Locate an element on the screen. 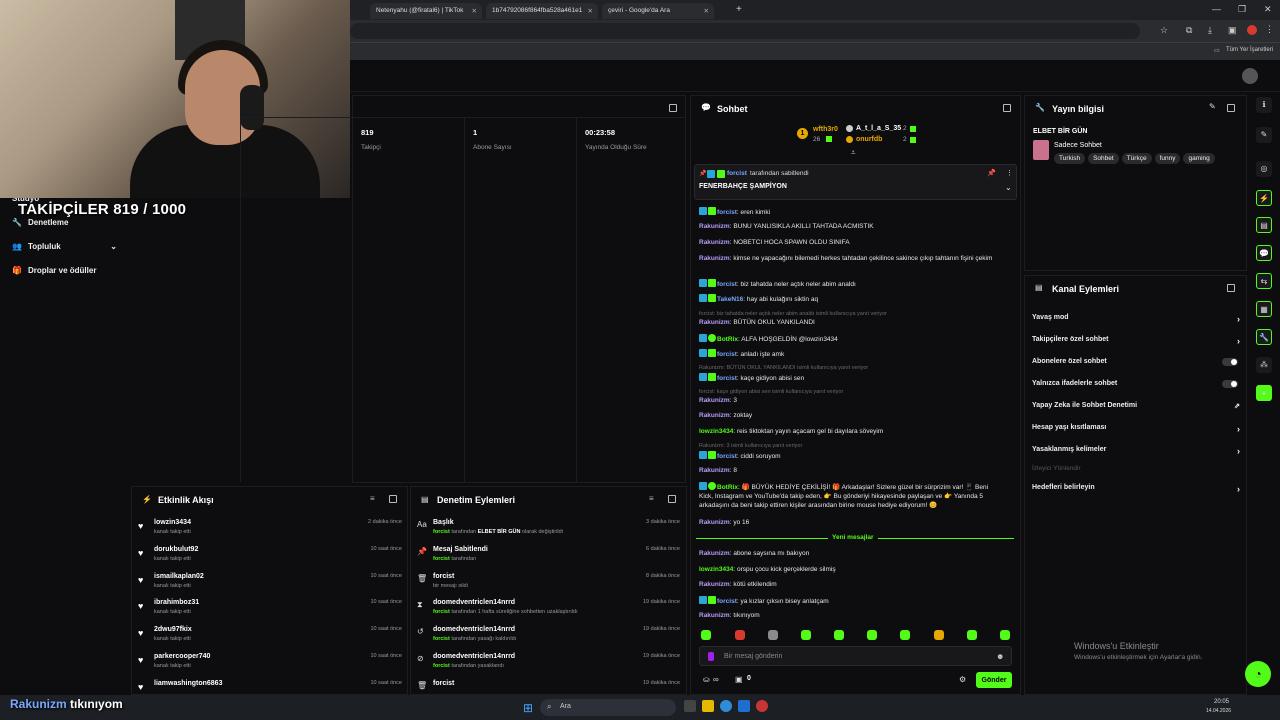 The width and height of the screenshot is (1280, 720). follower-name: parkercooper740 is located at coordinates (182, 656).